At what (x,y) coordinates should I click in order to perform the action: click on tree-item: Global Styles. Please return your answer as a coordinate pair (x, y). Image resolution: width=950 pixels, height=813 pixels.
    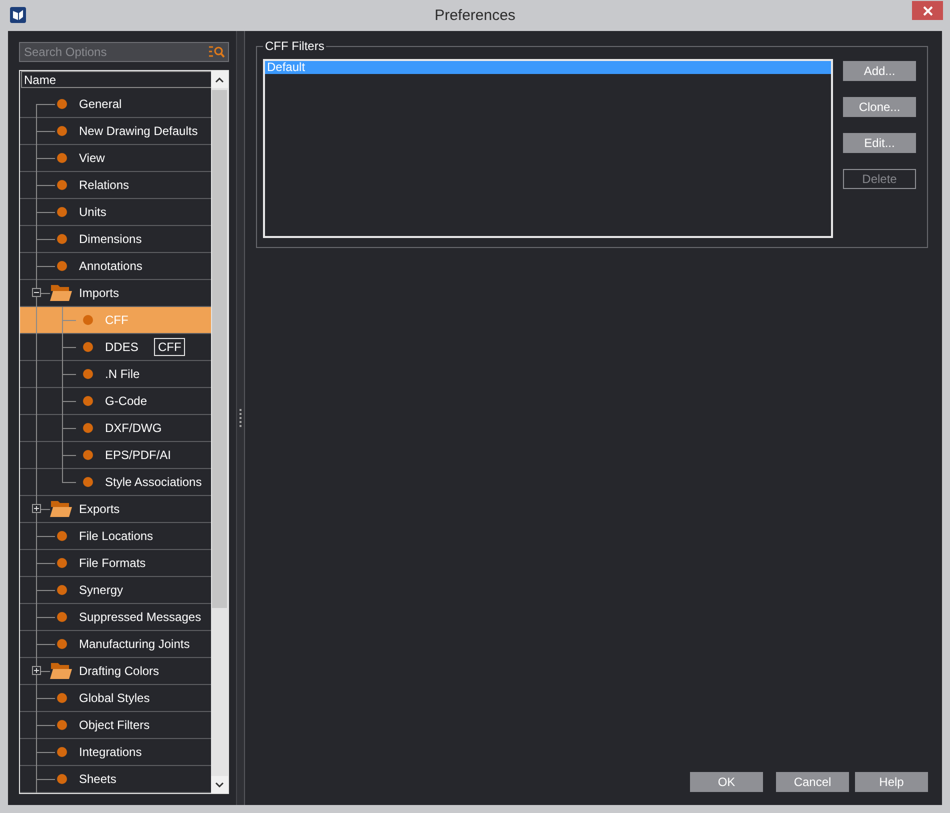
    Looking at the image, I should click on (115, 698).